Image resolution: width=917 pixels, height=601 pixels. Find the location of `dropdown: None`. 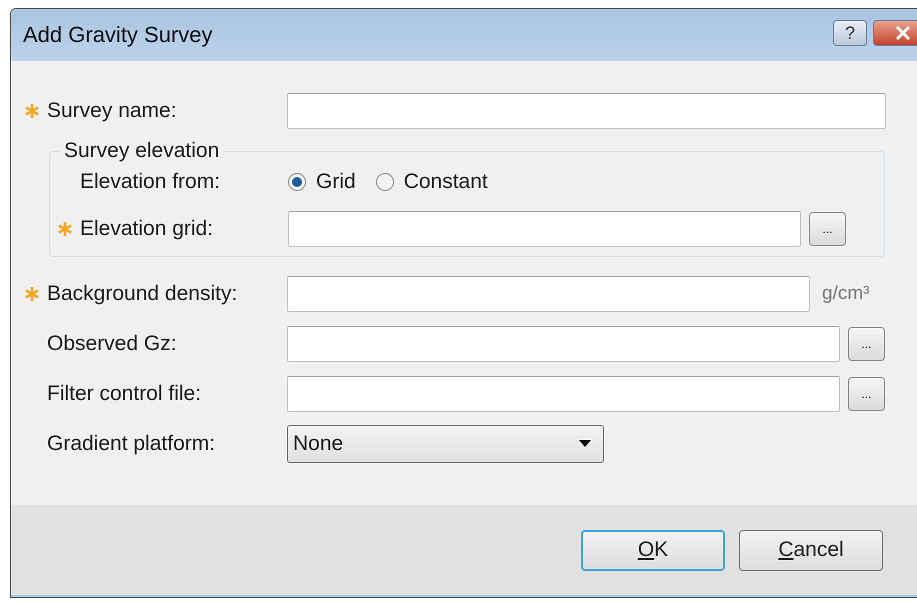

dropdown: None is located at coordinates (445, 444).